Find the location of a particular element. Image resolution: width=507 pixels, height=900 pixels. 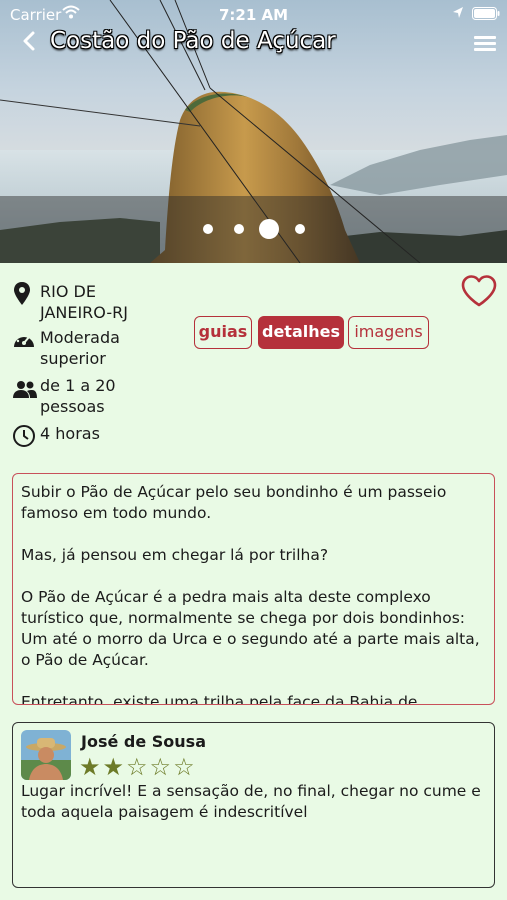

avatar is located at coordinates (46, 755).